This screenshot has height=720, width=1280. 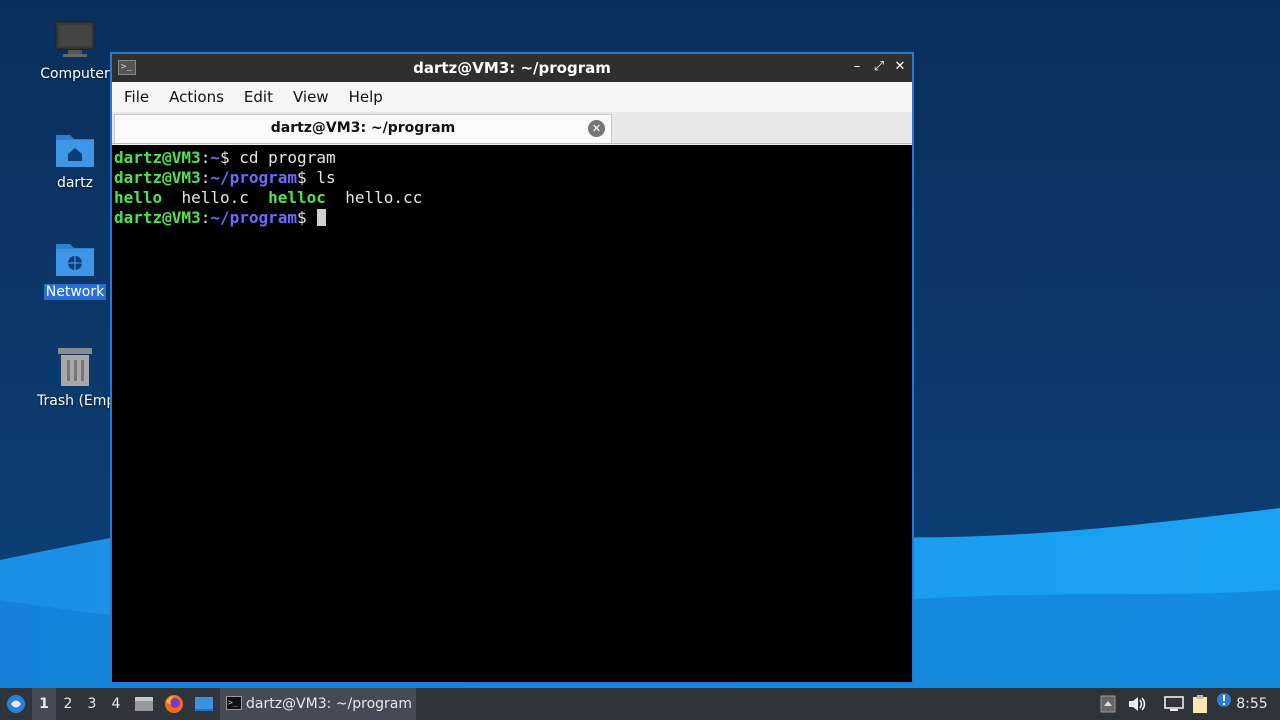 What do you see at coordinates (16, 704) in the screenshot?
I see `start-menu-icon` at bounding box center [16, 704].